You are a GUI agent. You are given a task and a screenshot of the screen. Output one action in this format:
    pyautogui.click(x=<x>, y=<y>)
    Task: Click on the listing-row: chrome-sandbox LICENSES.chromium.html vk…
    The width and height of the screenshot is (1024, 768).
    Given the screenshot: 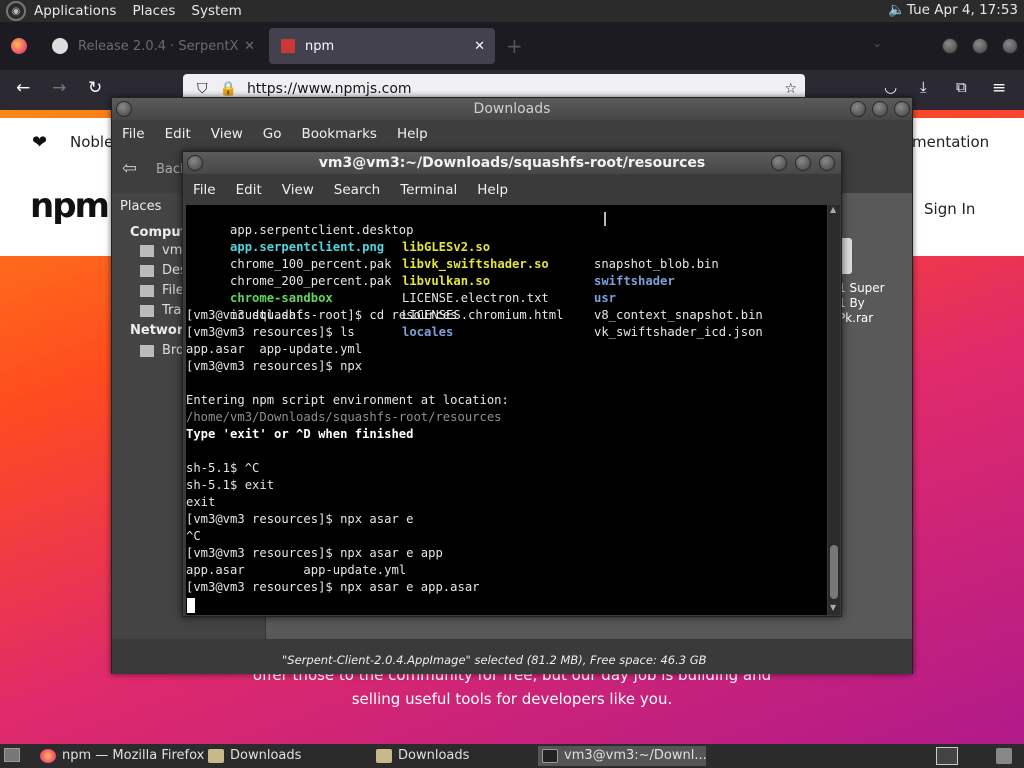 What is the action you would take?
    pyautogui.click(x=474, y=306)
    